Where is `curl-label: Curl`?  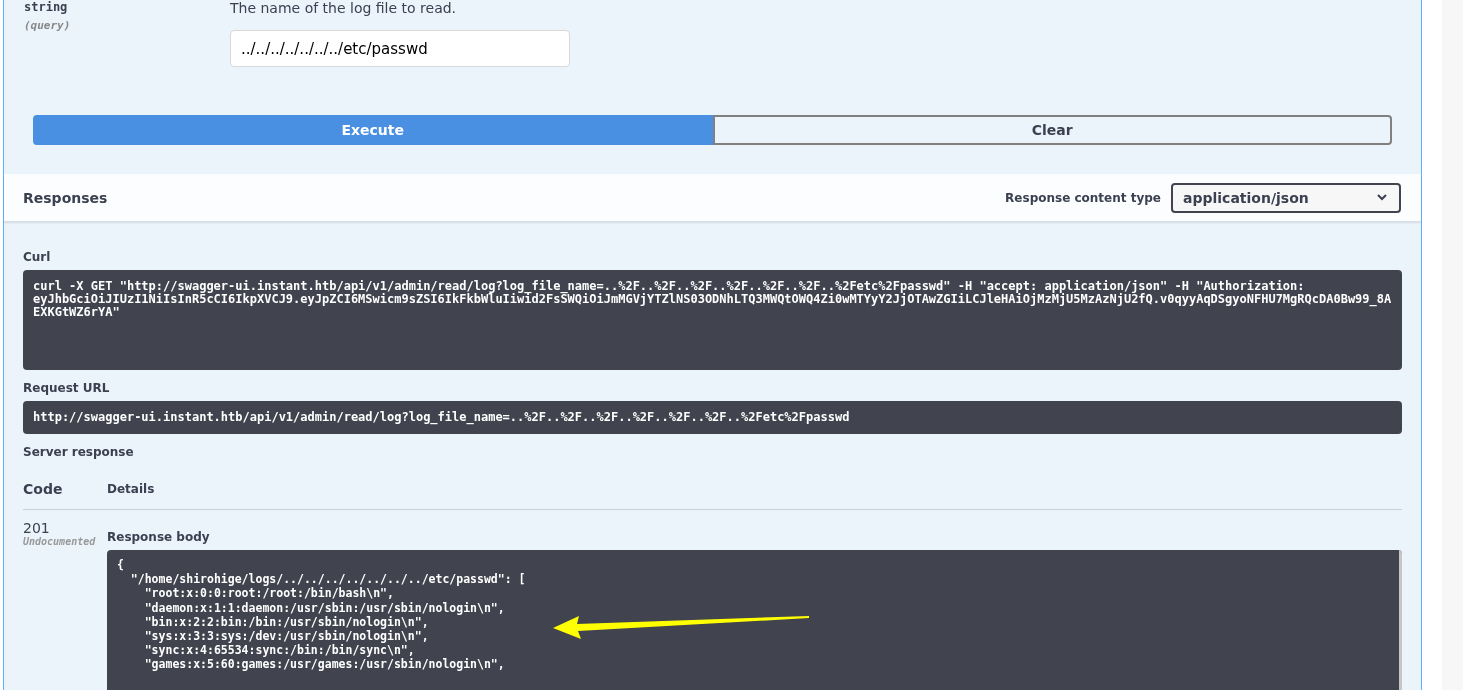
curl-label: Curl is located at coordinates (37, 257).